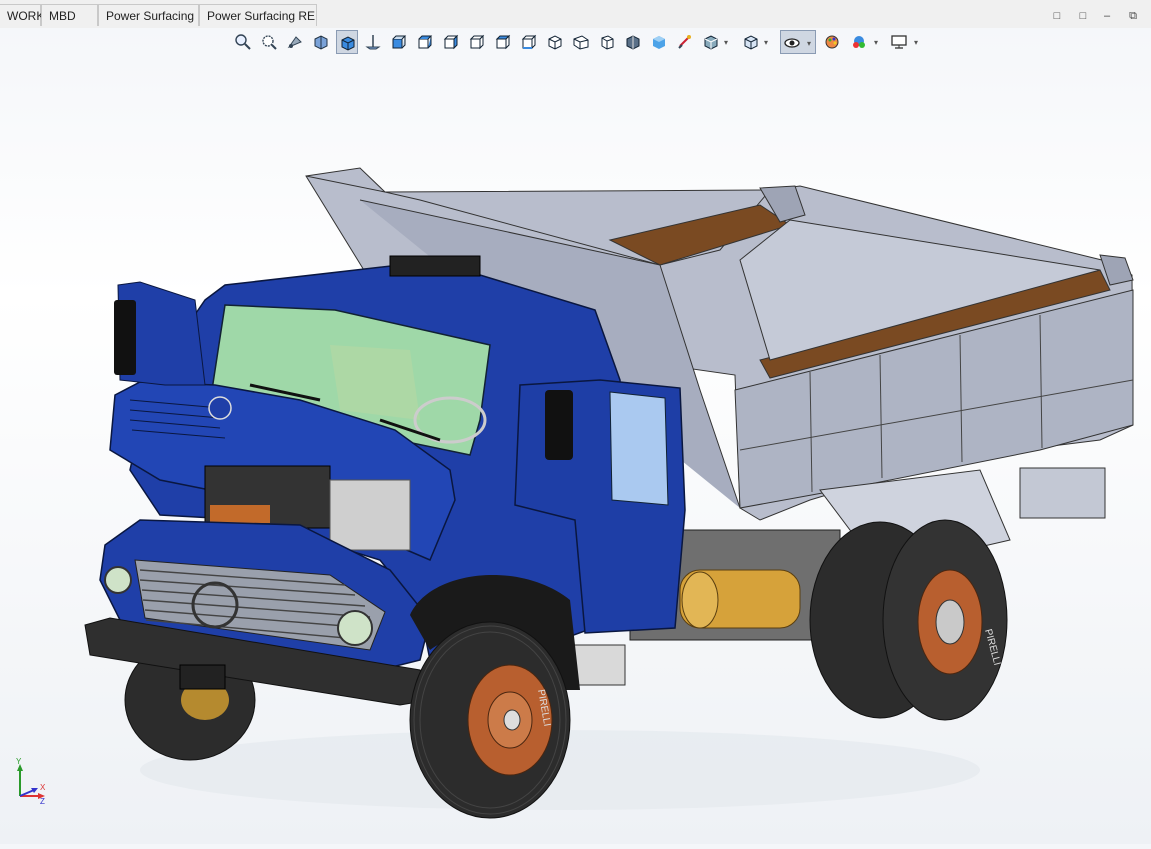 The height and width of the screenshot is (849, 1151). I want to click on mirror-left, so click(125, 337).